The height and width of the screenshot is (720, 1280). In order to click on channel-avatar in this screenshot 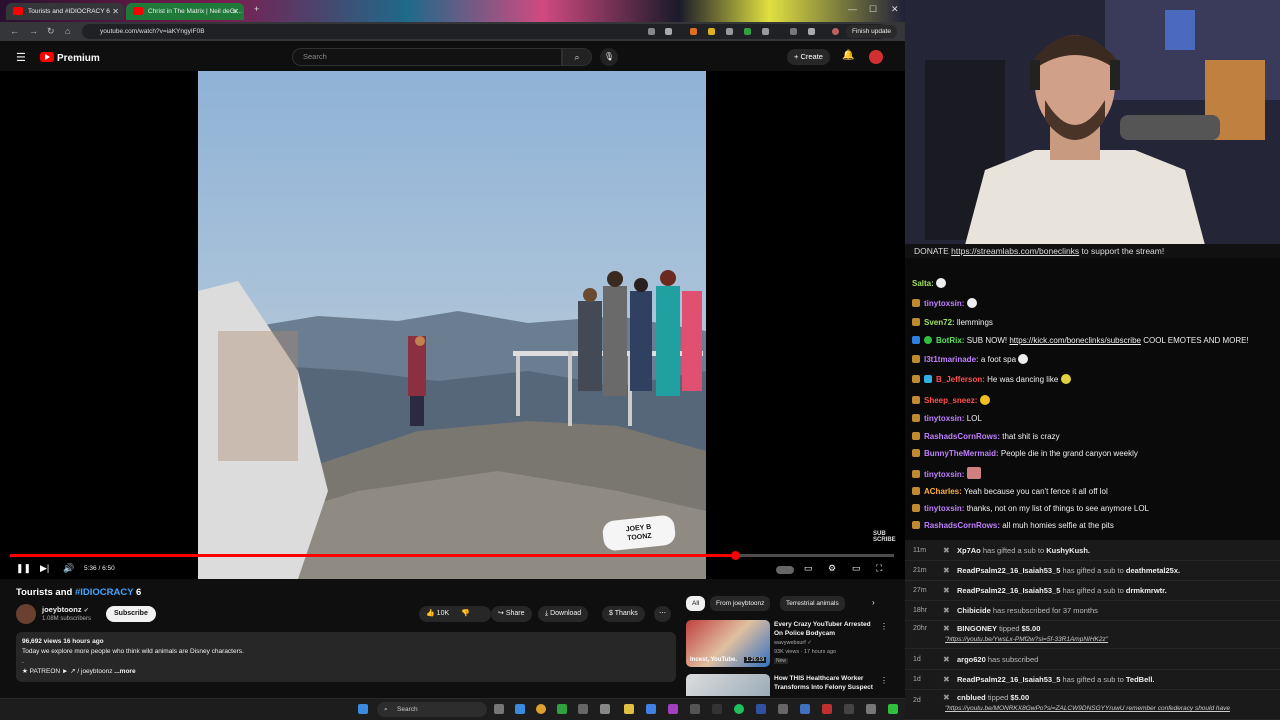, I will do `click(26, 614)`.